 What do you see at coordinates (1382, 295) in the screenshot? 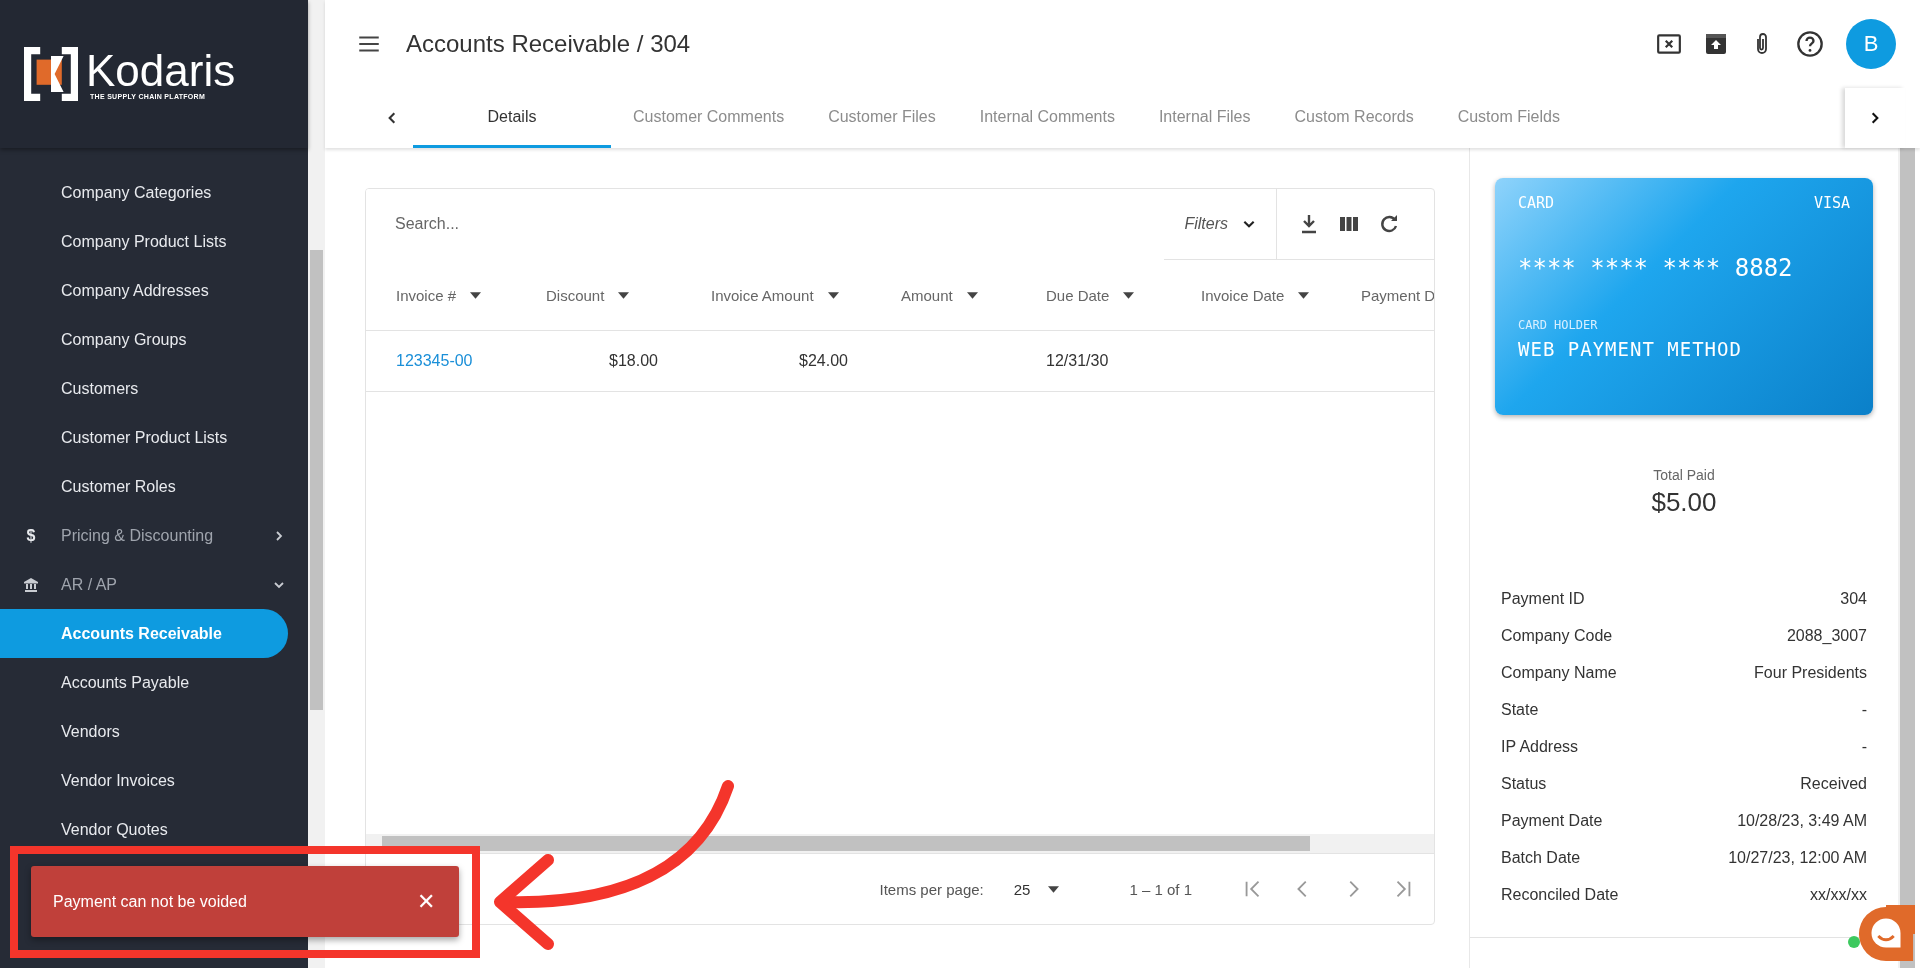
I see `column-header: Payment D` at bounding box center [1382, 295].